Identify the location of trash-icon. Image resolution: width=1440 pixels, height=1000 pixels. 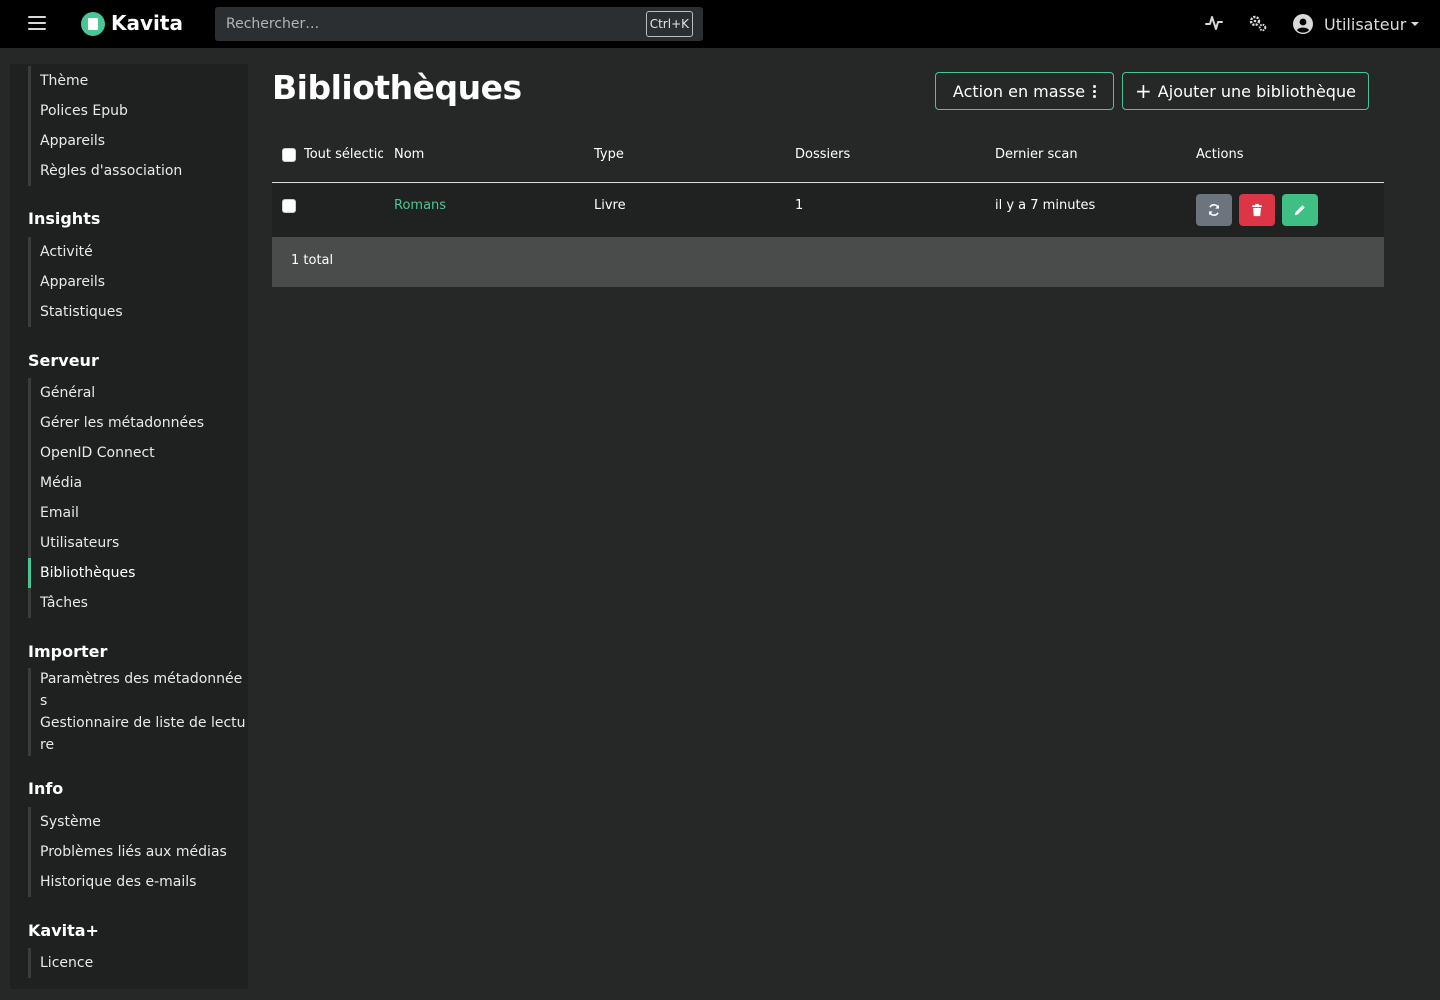
(1257, 210).